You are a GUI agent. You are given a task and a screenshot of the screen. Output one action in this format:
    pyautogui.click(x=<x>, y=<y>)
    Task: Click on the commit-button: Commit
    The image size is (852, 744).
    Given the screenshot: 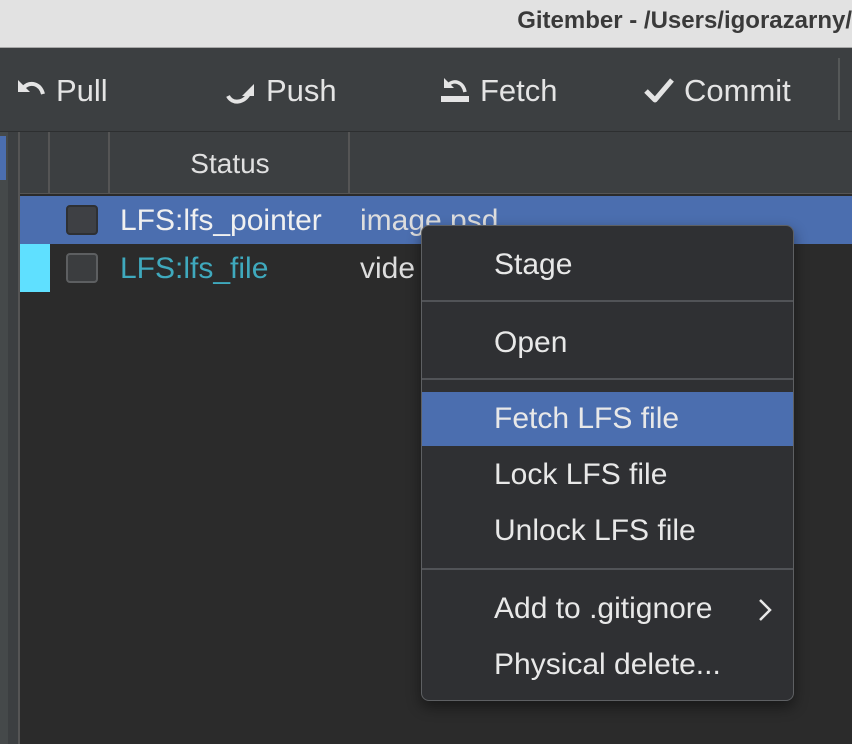 What is the action you would take?
    pyautogui.click(x=716, y=91)
    